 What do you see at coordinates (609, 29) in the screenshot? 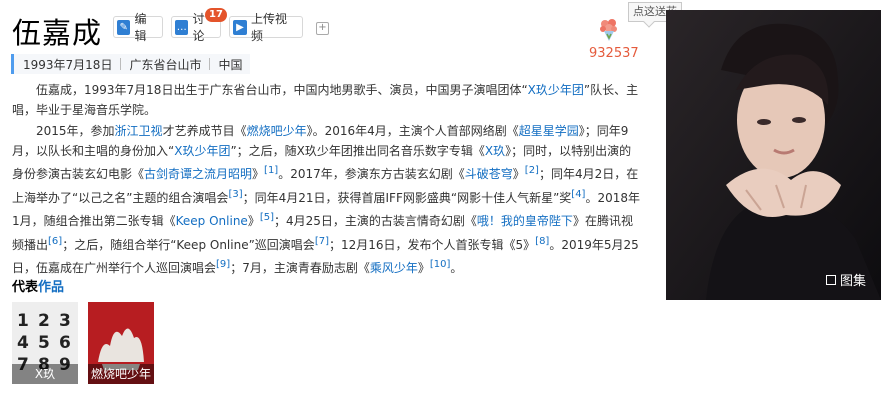
I see `flower-icon` at bounding box center [609, 29].